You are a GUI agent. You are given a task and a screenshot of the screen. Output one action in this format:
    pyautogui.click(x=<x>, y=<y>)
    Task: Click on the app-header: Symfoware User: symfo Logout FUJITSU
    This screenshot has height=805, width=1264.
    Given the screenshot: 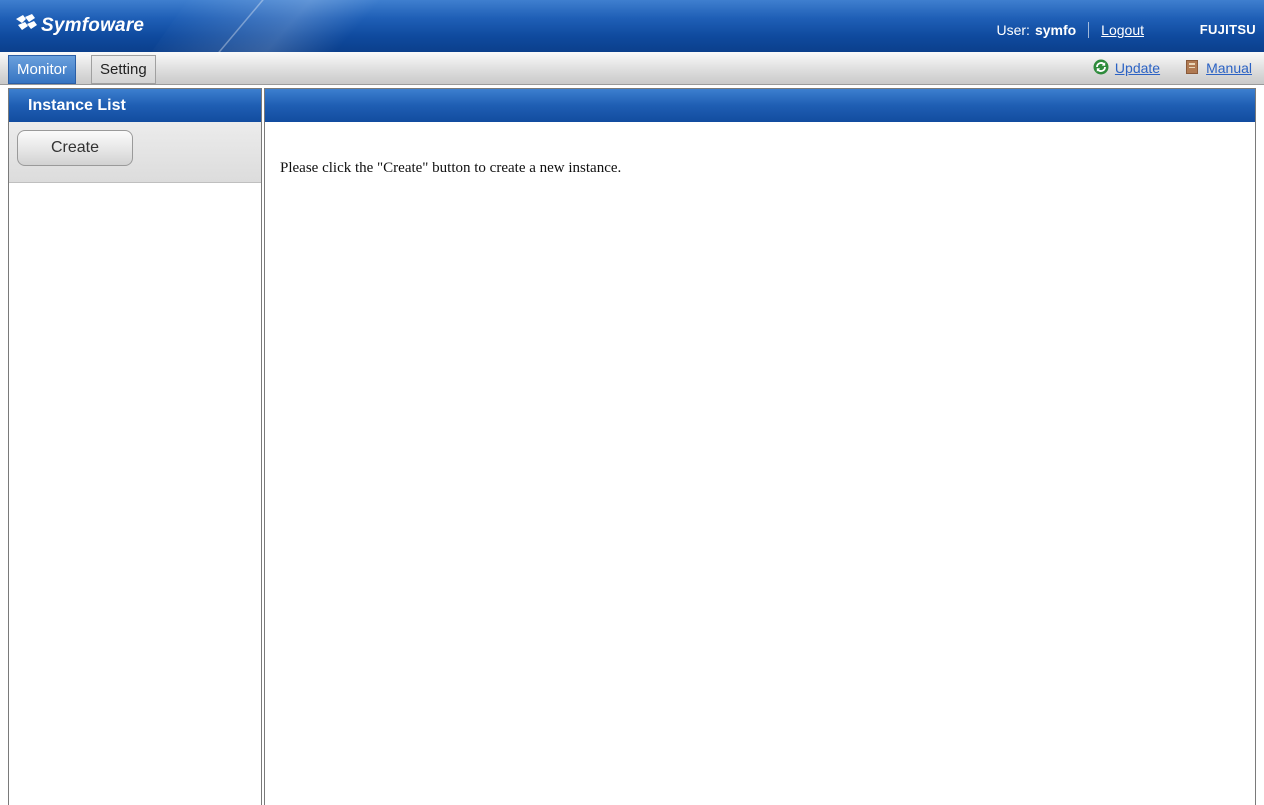 What is the action you would take?
    pyautogui.click(x=632, y=26)
    